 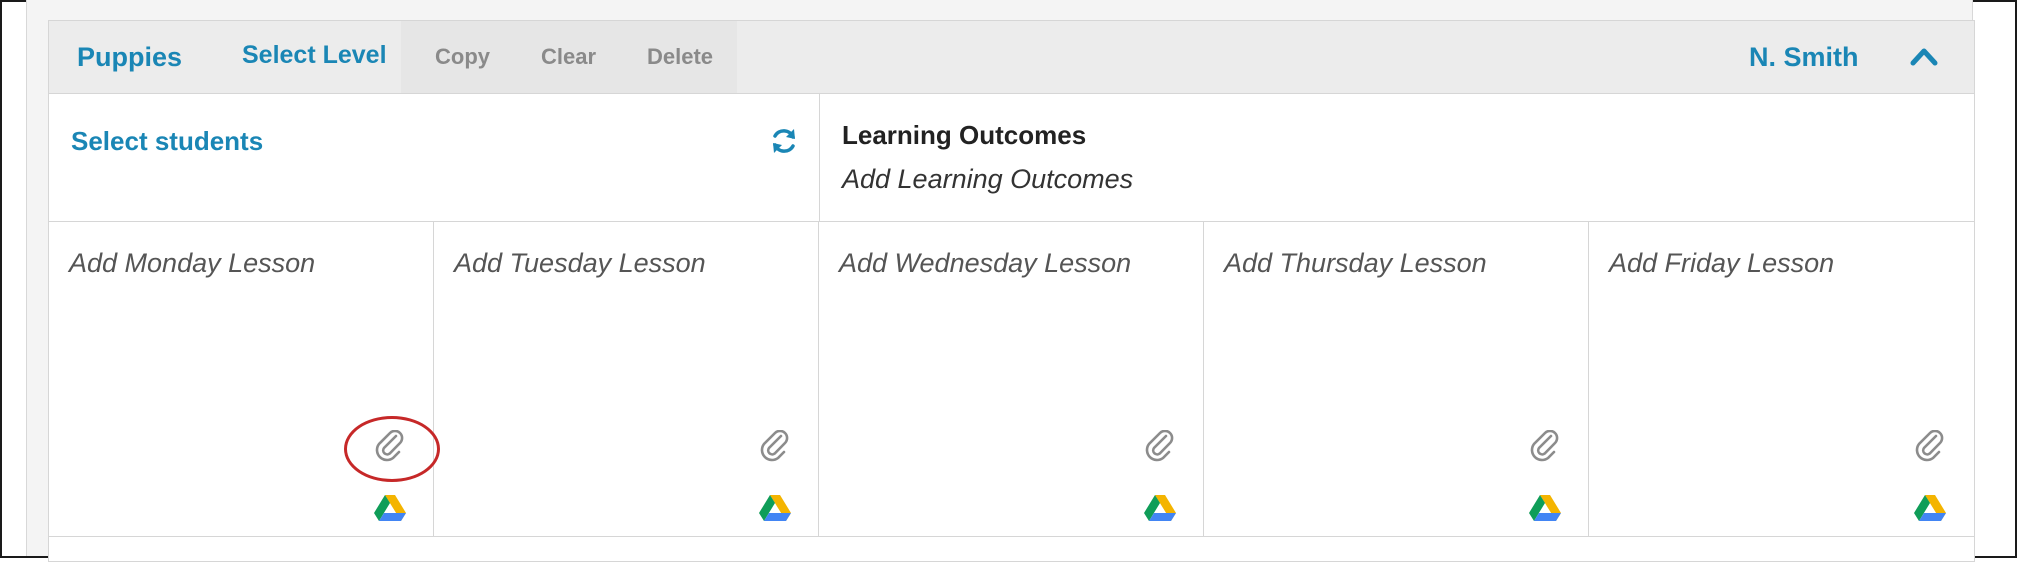 I want to click on delete-button: Delete, so click(x=680, y=57).